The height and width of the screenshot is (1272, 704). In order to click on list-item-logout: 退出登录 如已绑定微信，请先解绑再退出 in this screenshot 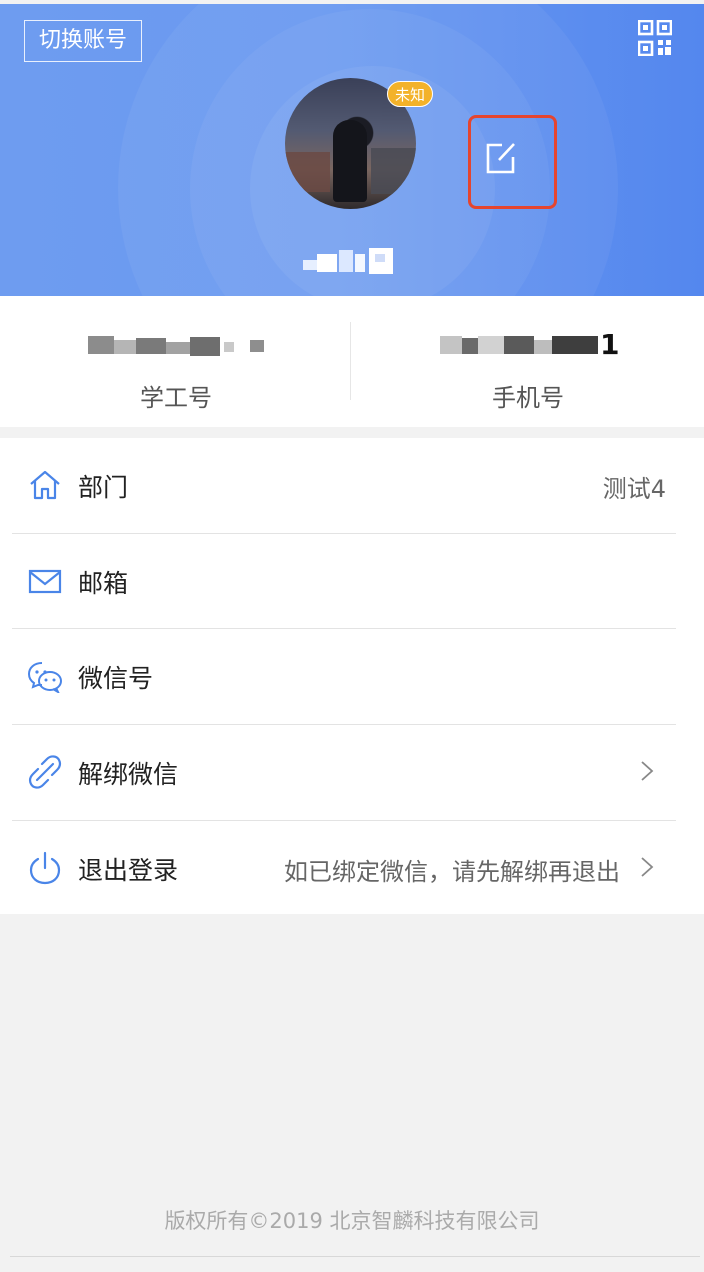, I will do `click(352, 868)`.